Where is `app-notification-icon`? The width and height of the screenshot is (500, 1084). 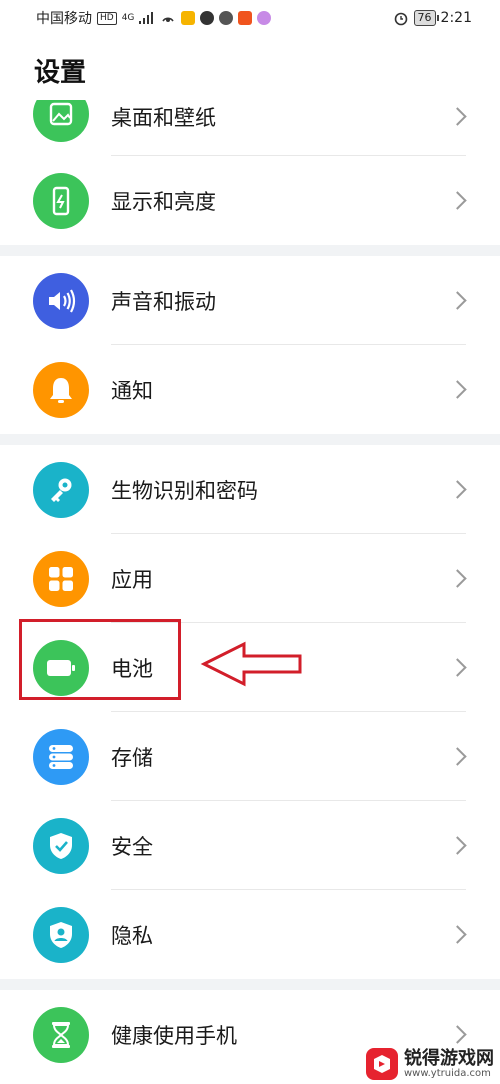
app-notification-icon is located at coordinates (245, 18).